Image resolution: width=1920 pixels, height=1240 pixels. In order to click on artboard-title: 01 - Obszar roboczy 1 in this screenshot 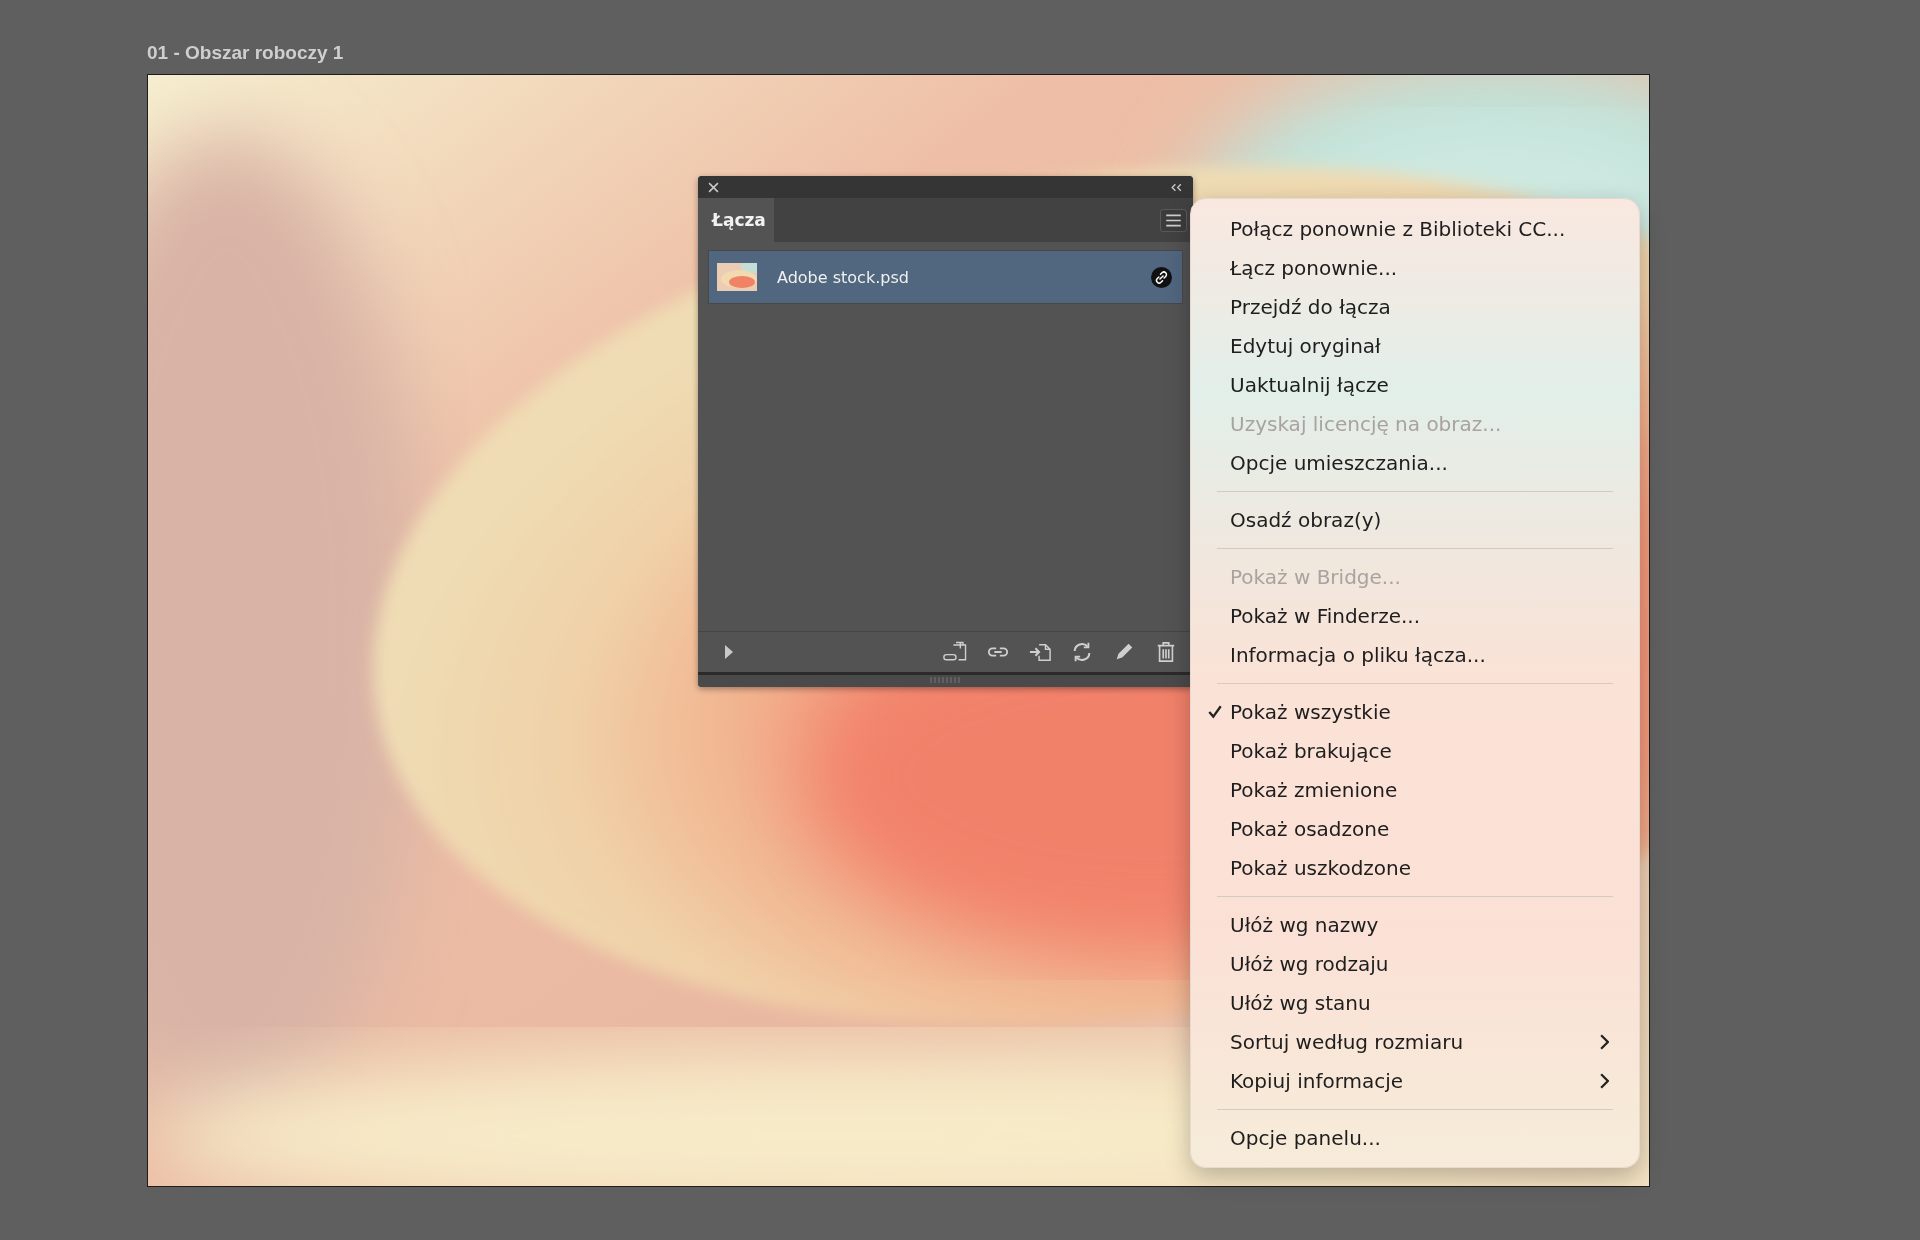, I will do `click(245, 53)`.